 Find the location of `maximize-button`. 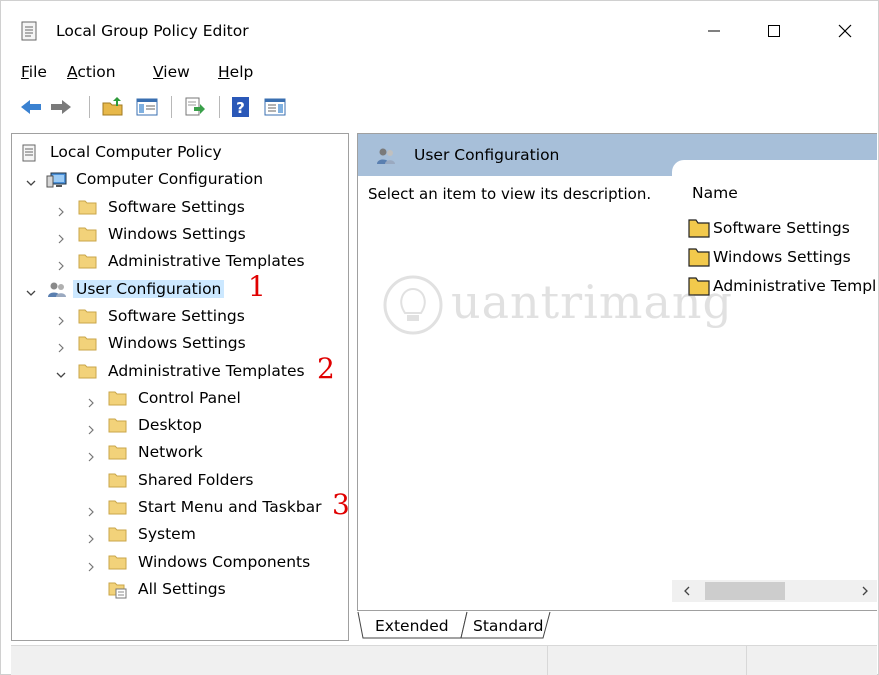

maximize-button is located at coordinates (774, 31).